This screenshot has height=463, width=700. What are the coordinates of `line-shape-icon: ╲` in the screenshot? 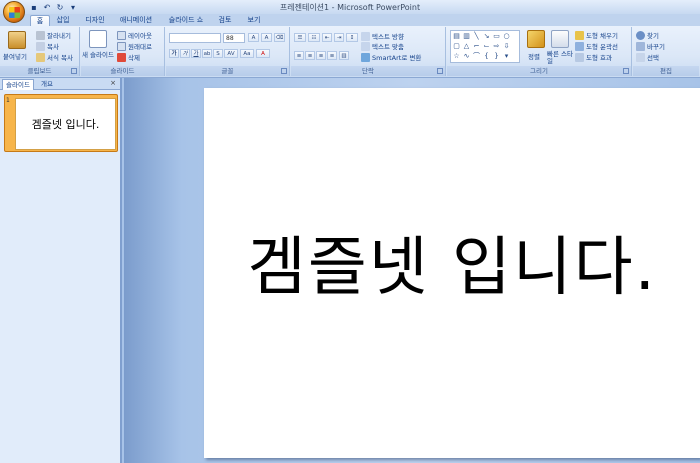 It's located at (476, 36).